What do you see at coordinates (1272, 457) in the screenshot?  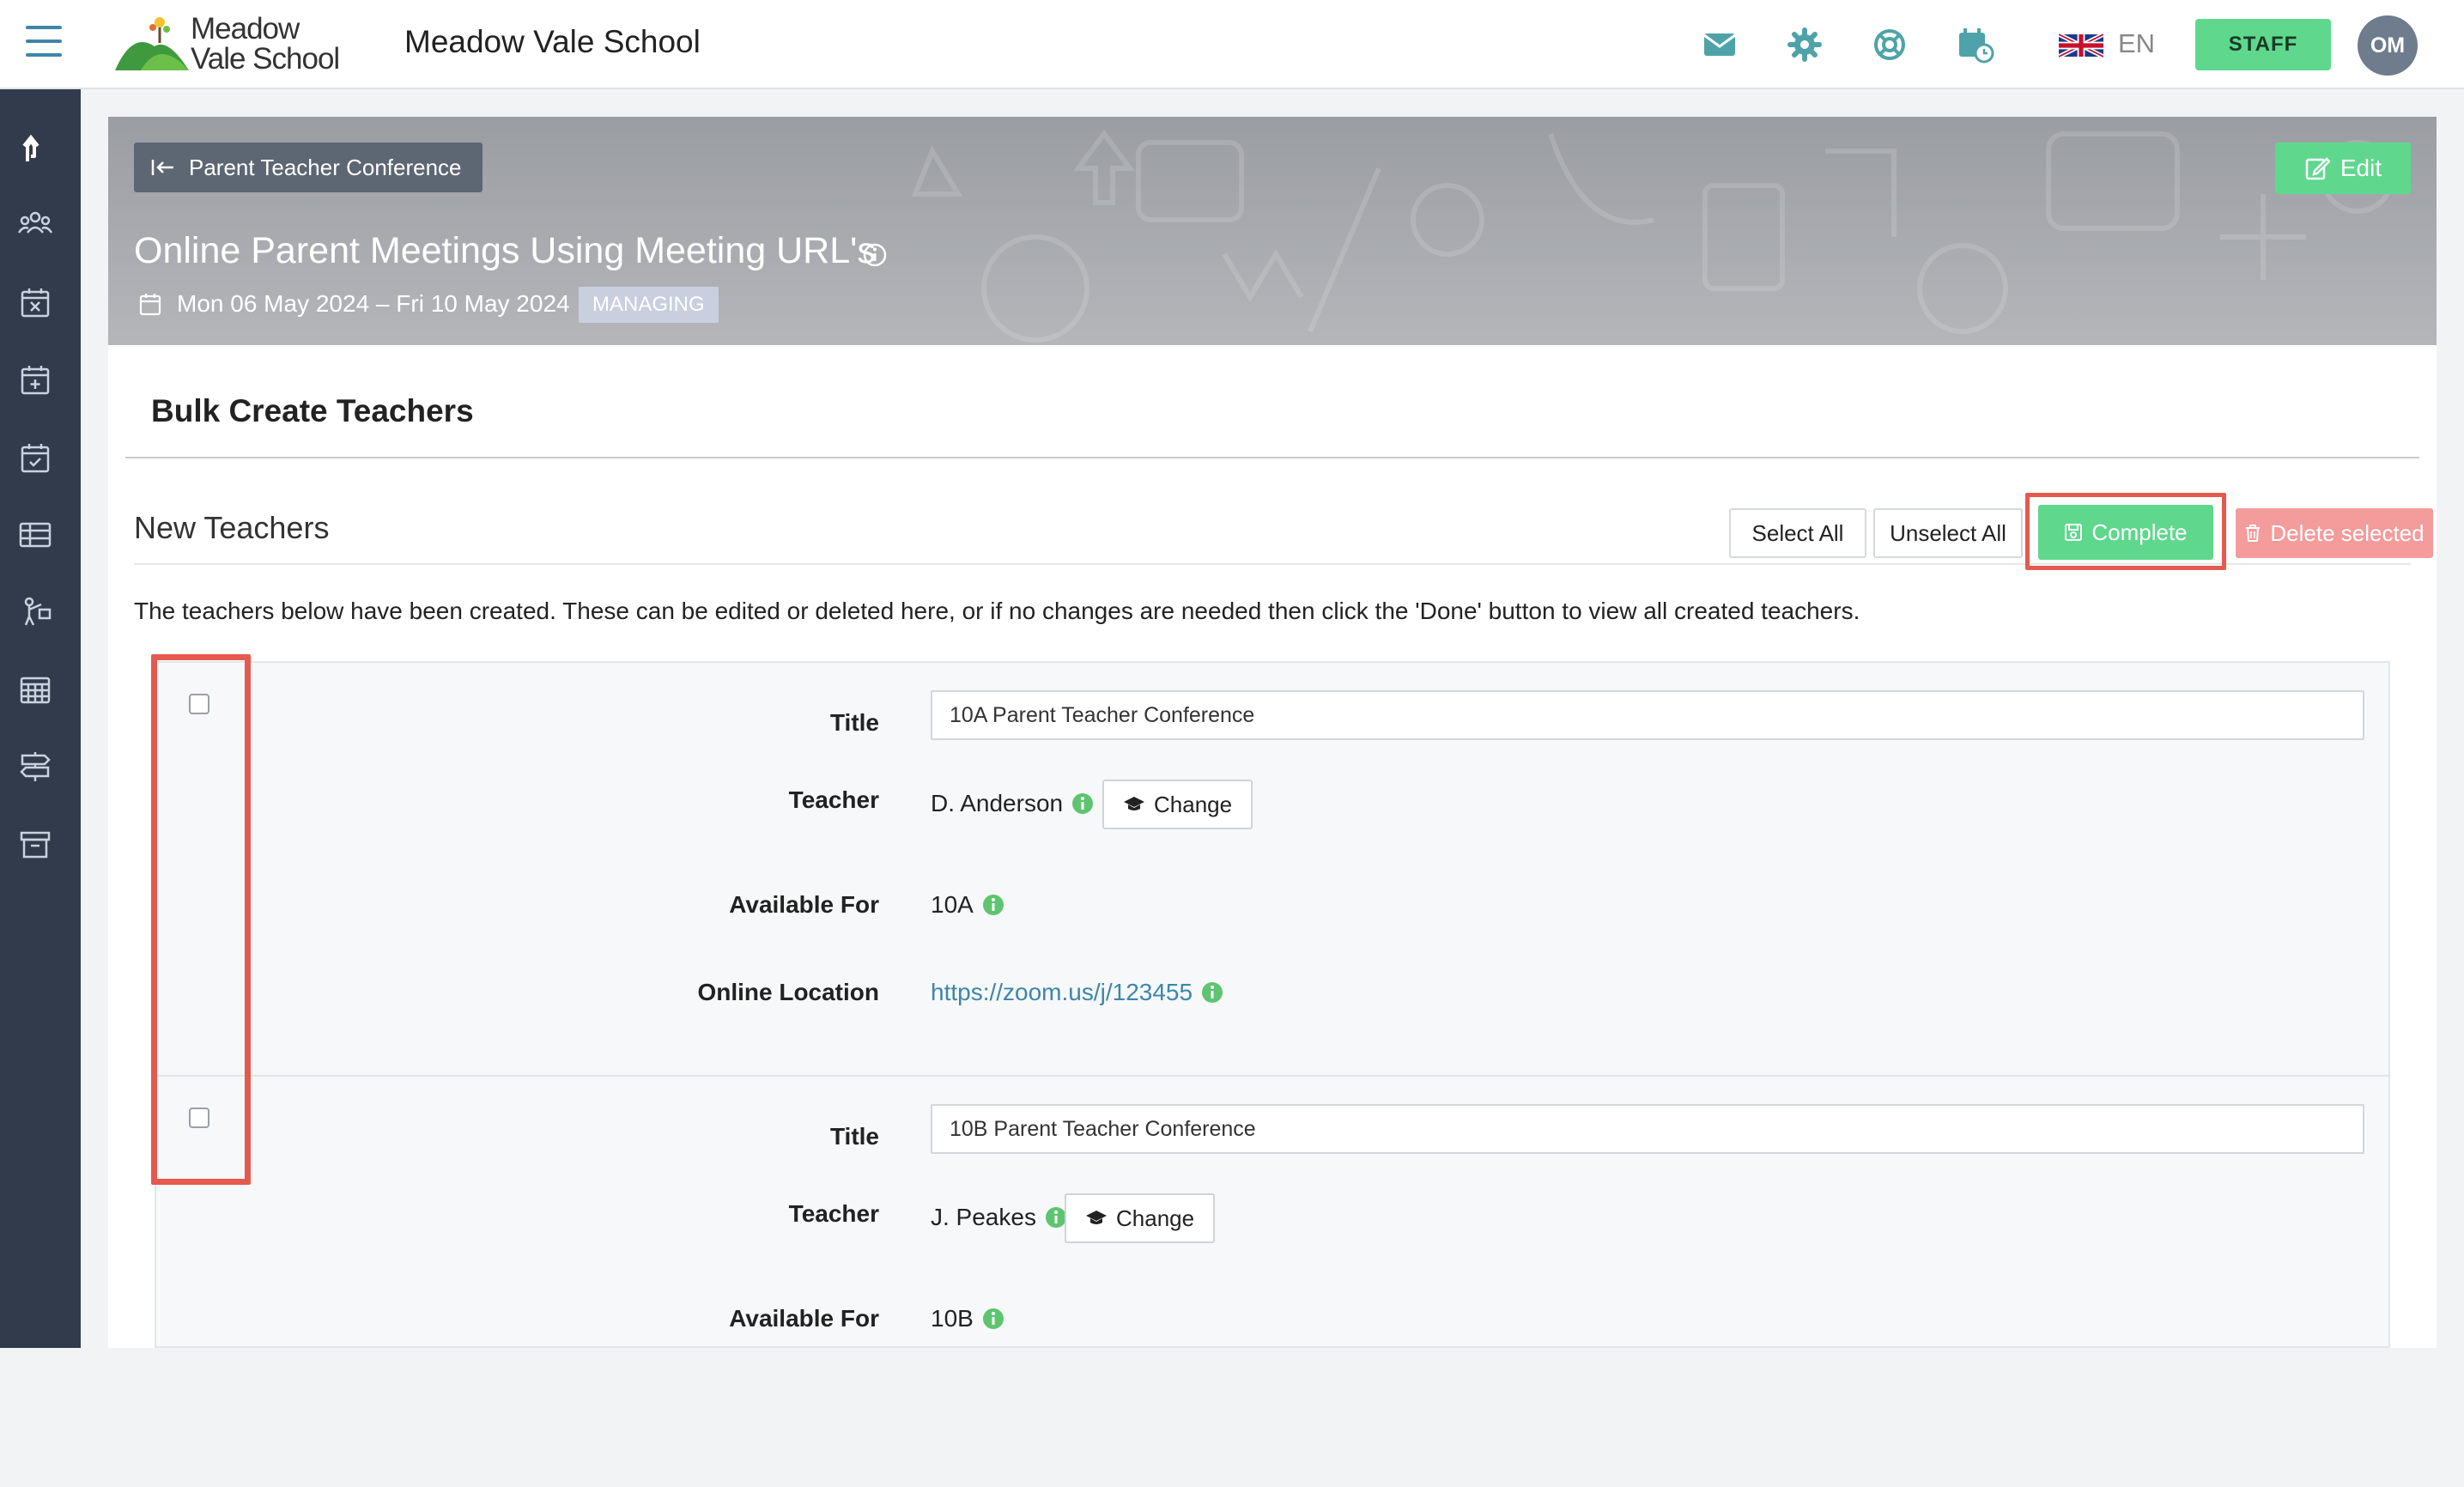 I see `divider` at bounding box center [1272, 457].